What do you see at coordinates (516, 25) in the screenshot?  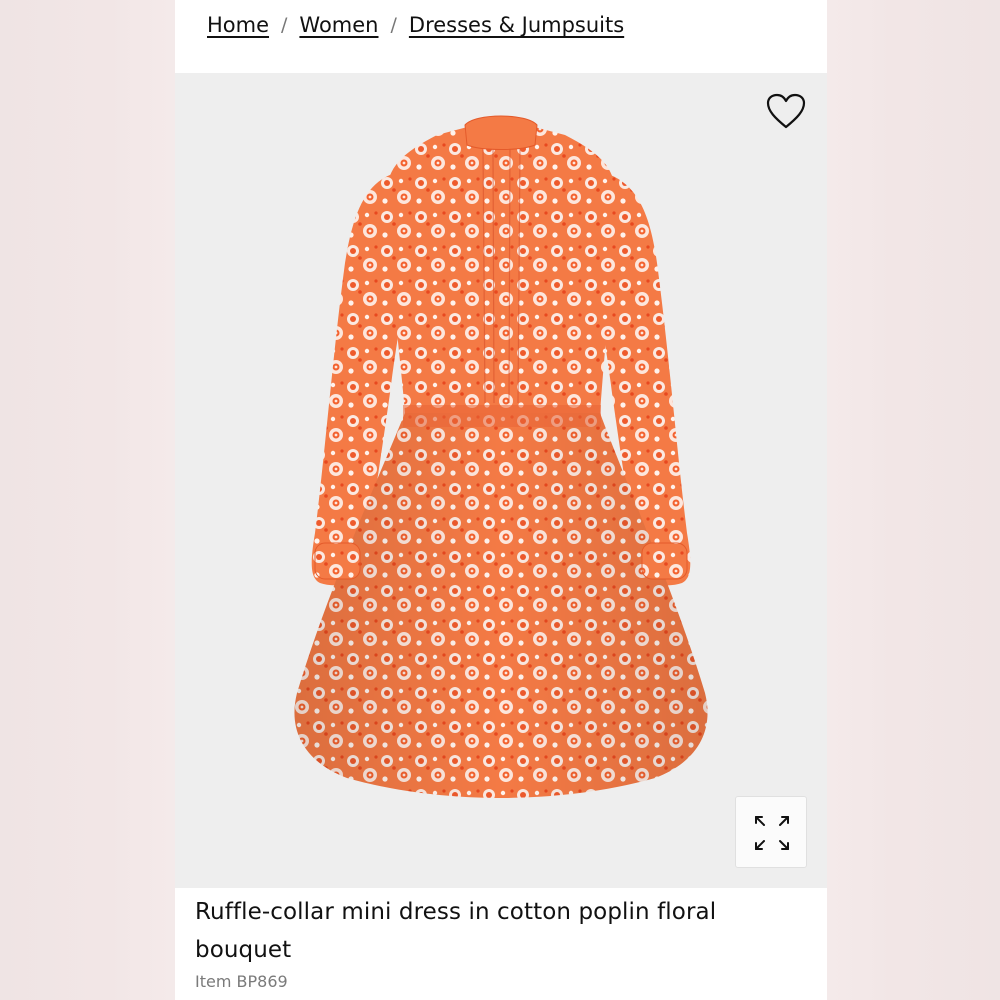 I see `breadcrumb-dresses-link: Dresses & Jumpsuits` at bounding box center [516, 25].